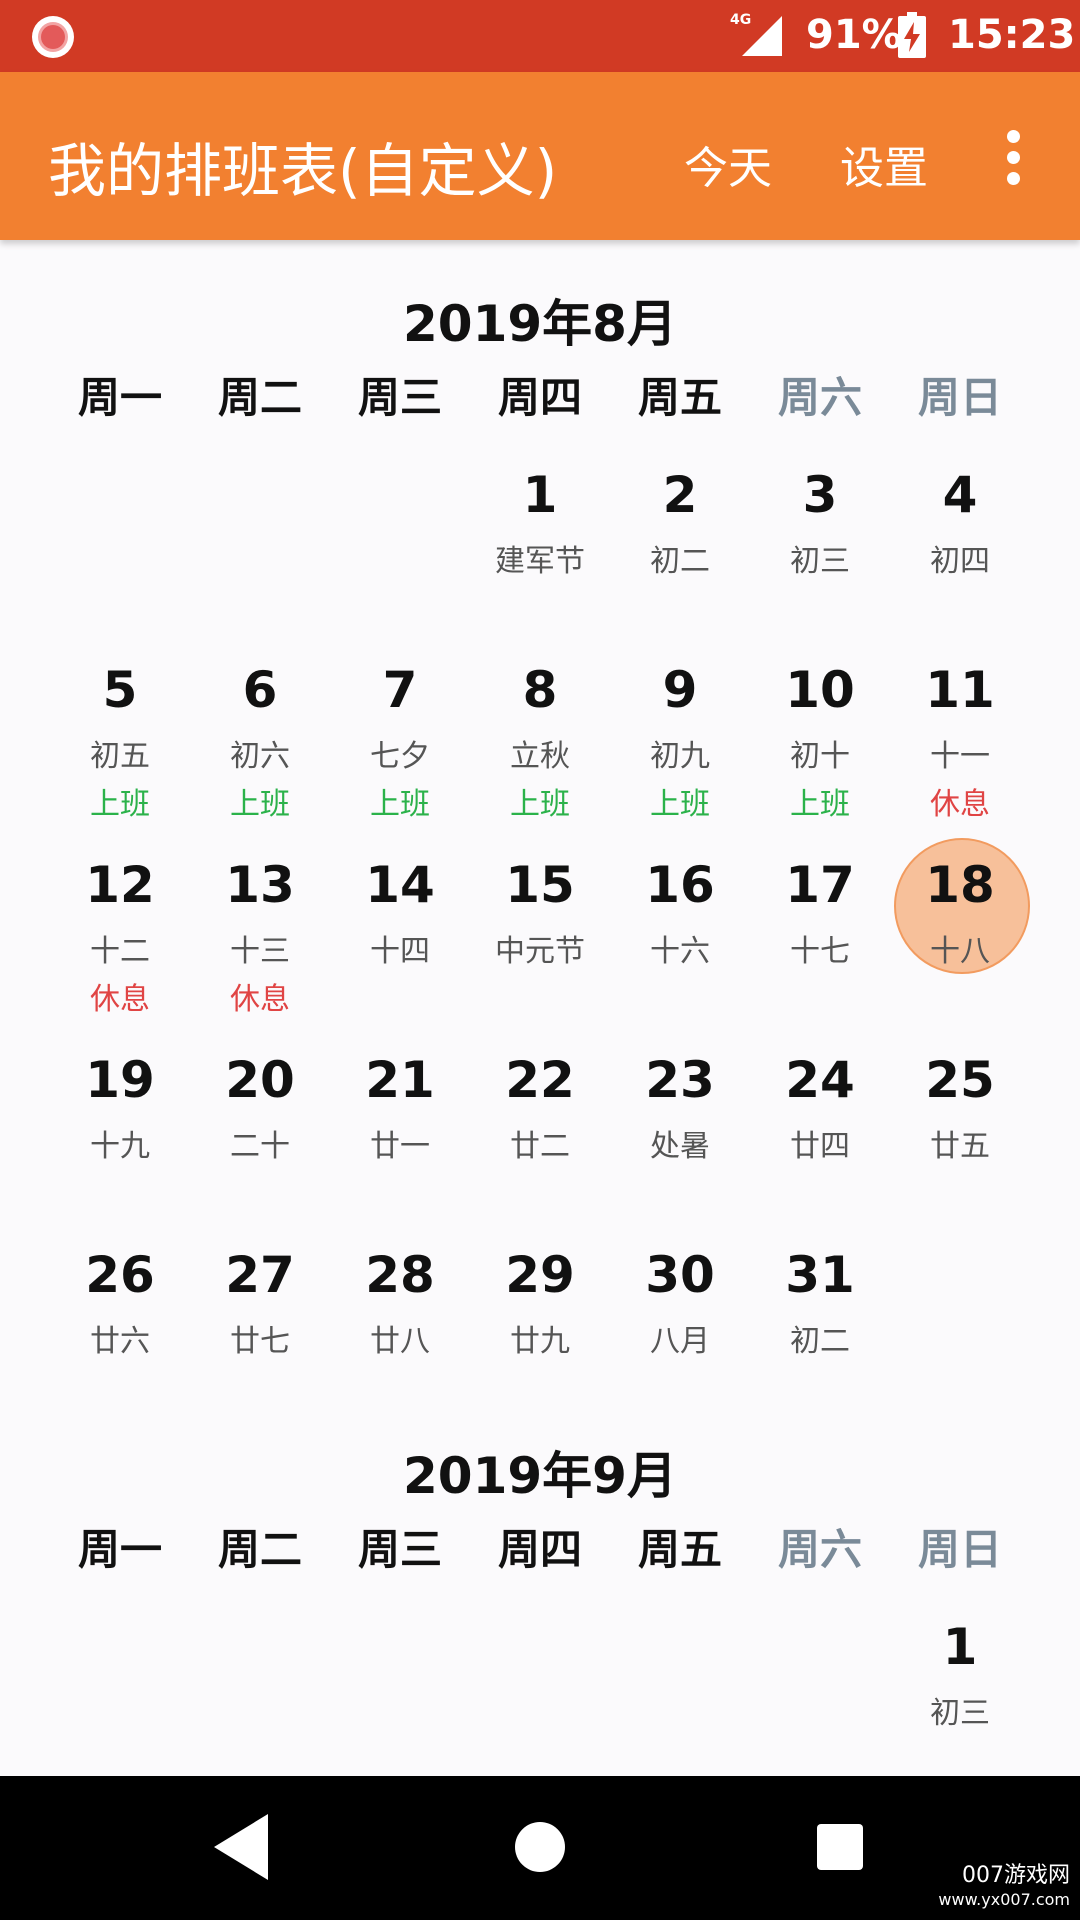 The height and width of the screenshot is (1920, 1080). What do you see at coordinates (540, 951) in the screenshot?
I see `lunar-date: 中元节` at bounding box center [540, 951].